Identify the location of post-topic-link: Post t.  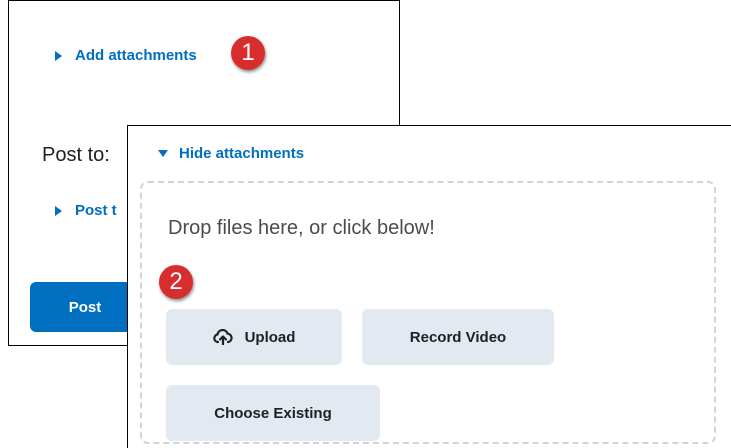
(86, 210).